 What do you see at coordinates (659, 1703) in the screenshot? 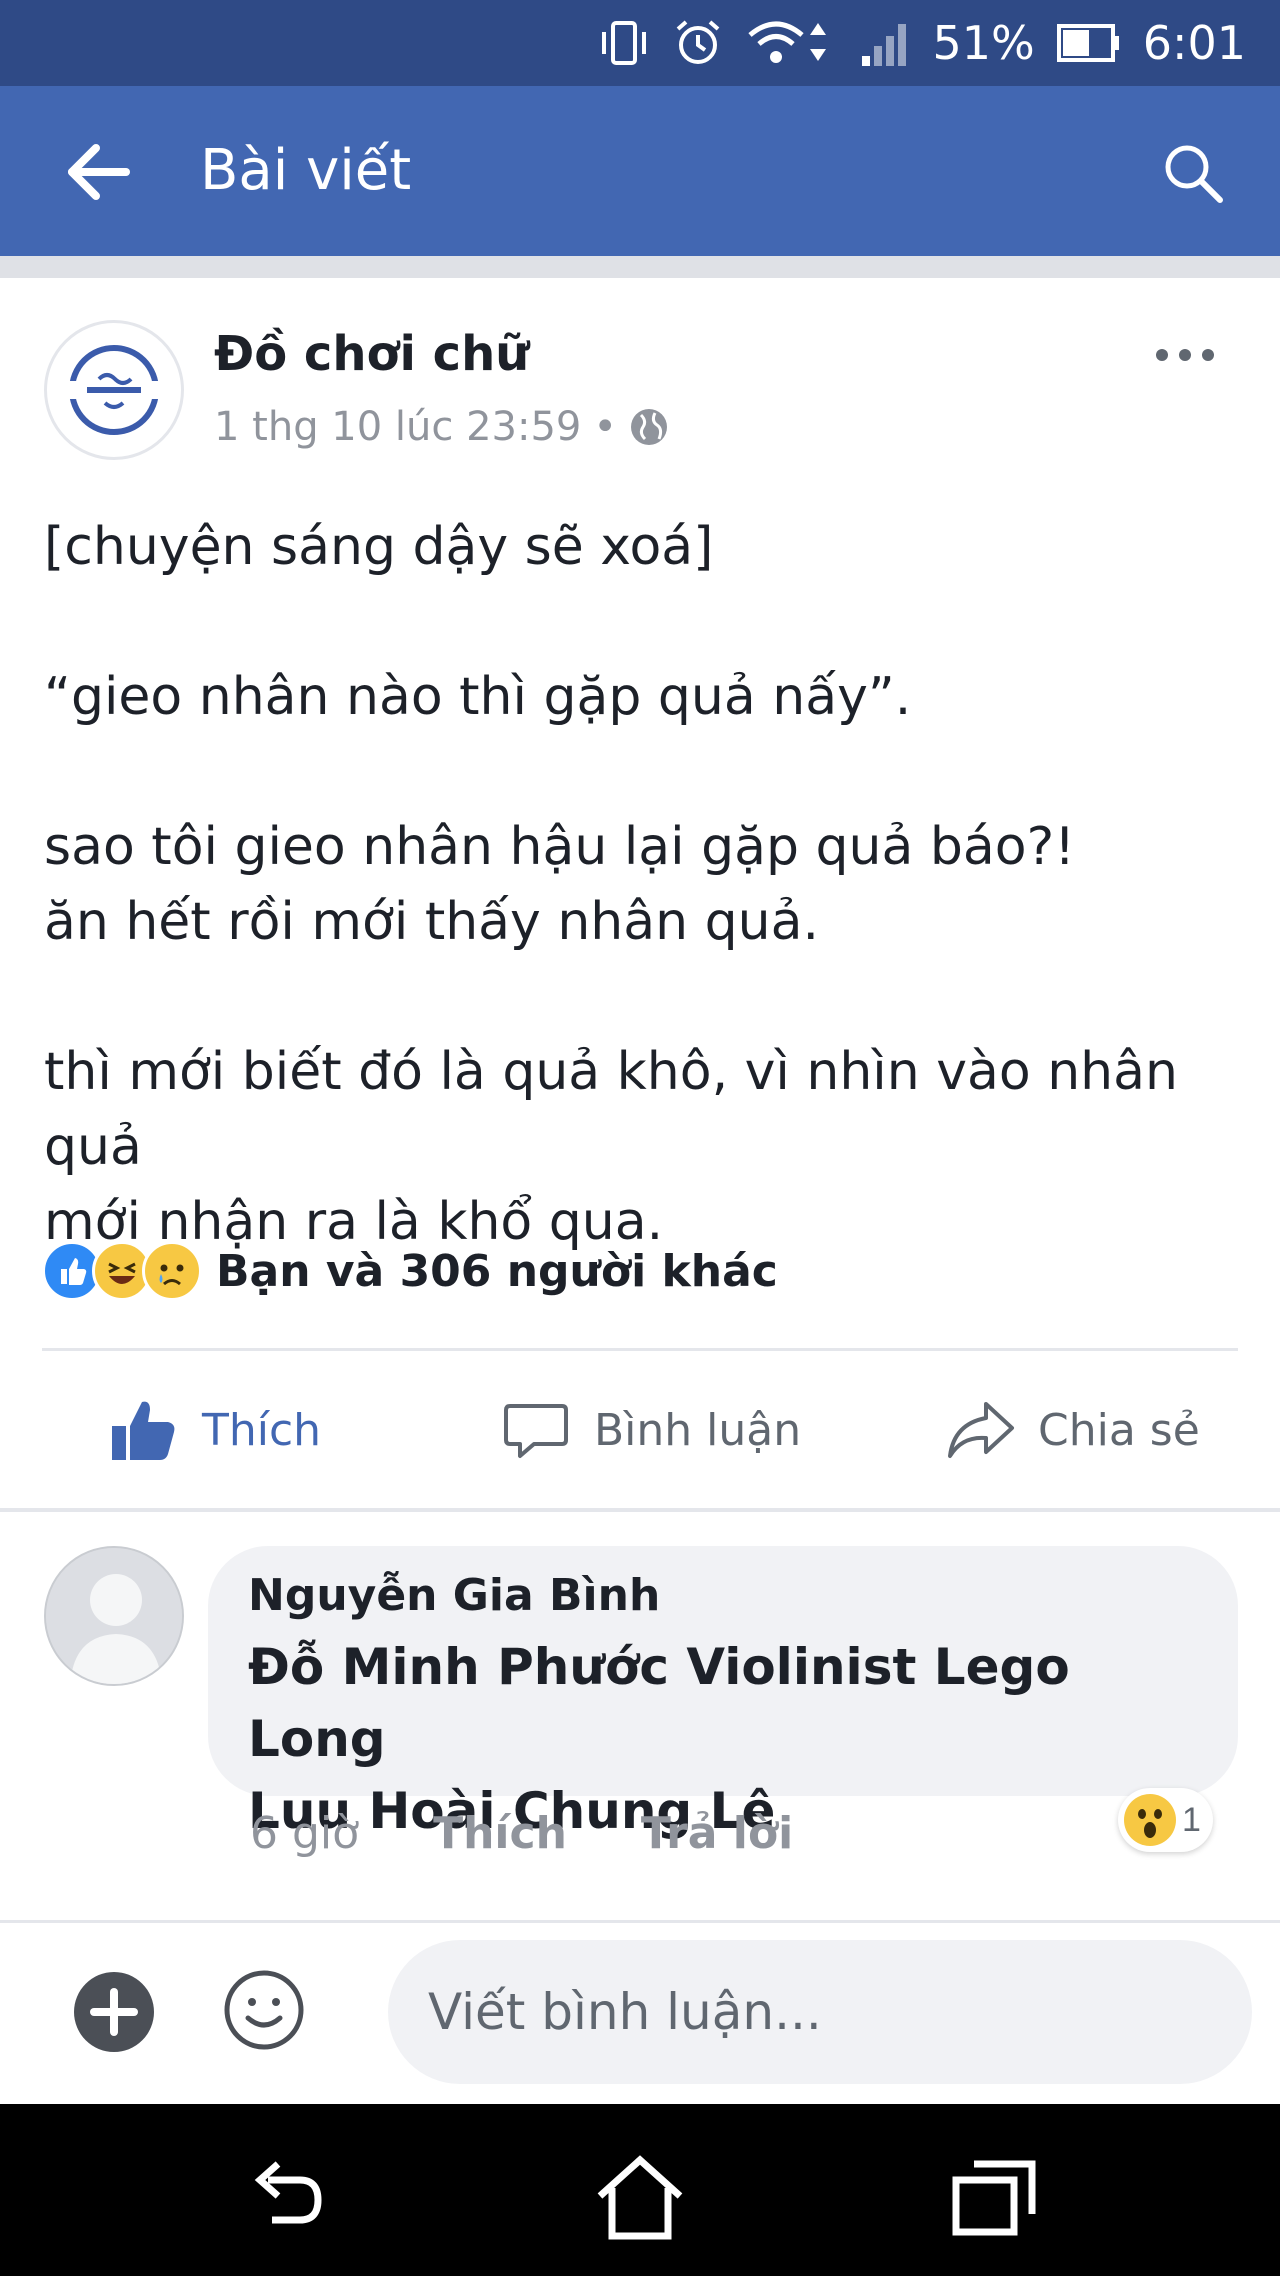
I see `comment-text-line: Đỗ Minh Phước Violinist Lego Long` at bounding box center [659, 1703].